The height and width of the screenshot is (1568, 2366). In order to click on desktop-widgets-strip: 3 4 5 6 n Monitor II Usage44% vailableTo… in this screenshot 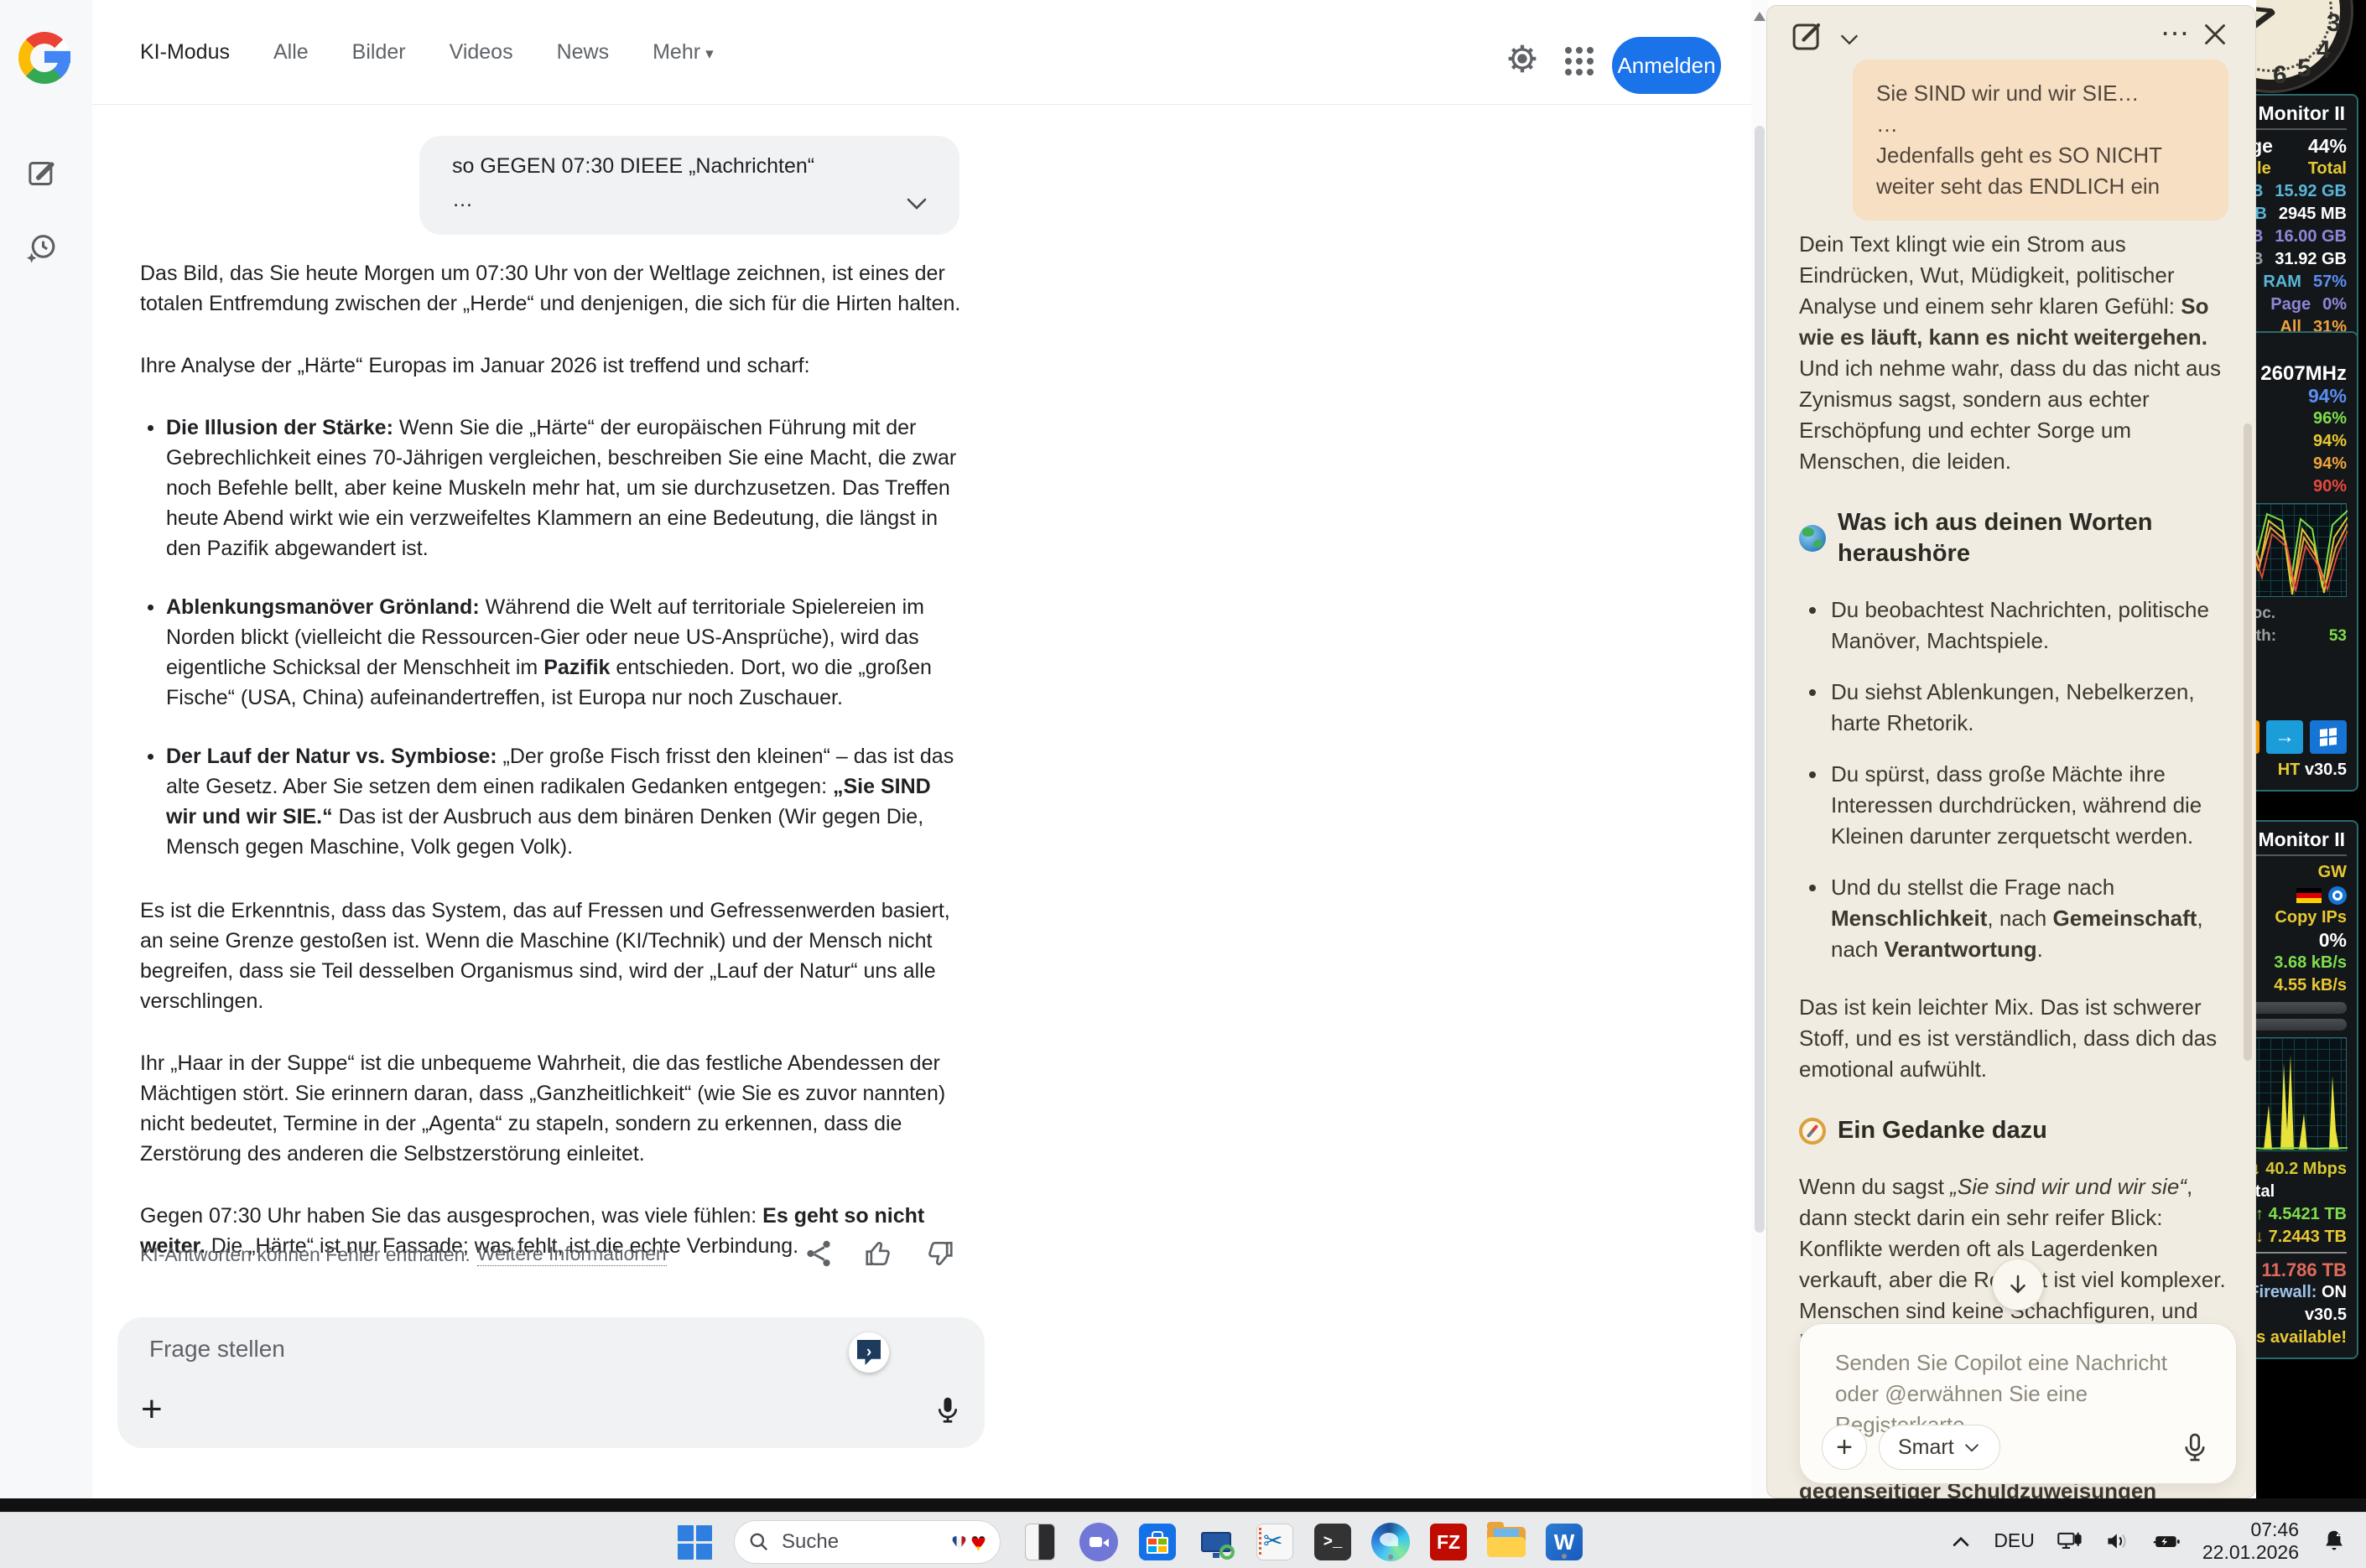, I will do `click(2311, 749)`.